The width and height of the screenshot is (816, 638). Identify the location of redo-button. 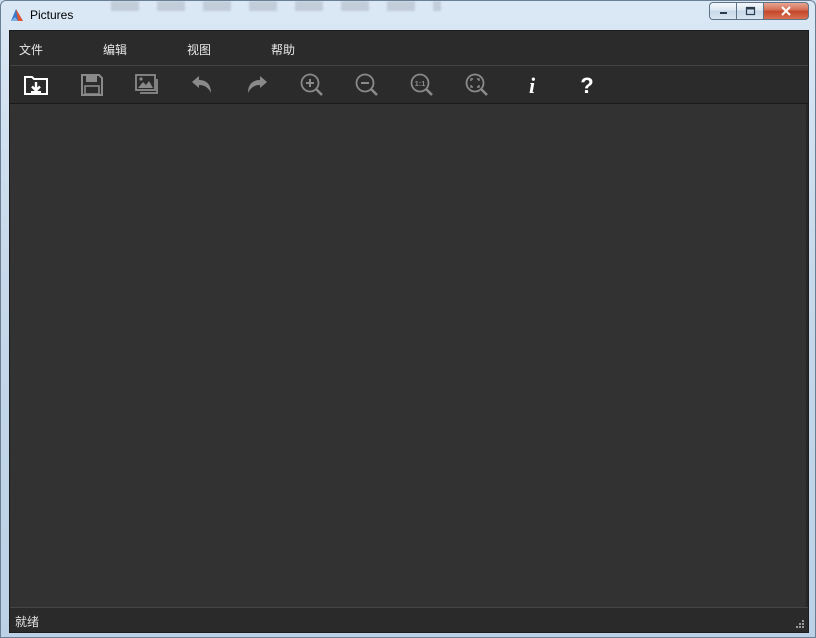
(257, 85).